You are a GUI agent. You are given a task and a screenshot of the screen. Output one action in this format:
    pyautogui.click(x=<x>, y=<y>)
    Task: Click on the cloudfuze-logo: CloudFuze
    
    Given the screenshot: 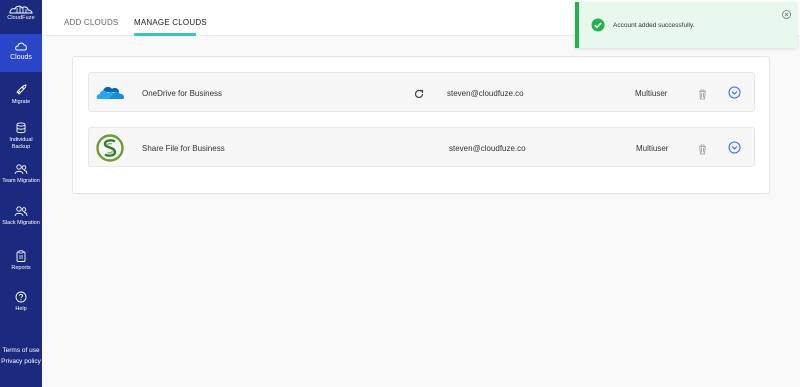 What is the action you would take?
    pyautogui.click(x=21, y=12)
    